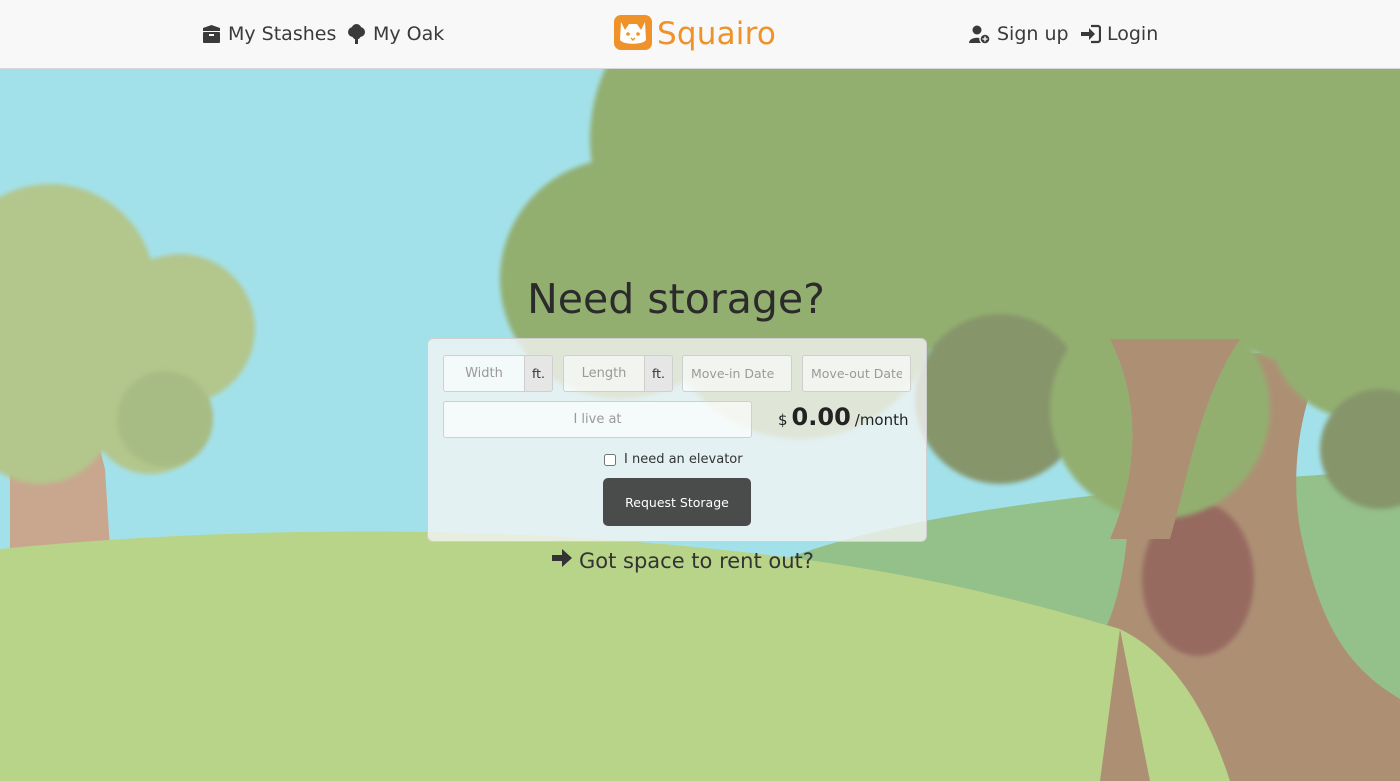 The image size is (1400, 781). I want to click on sign-in-icon, so click(1090, 34).